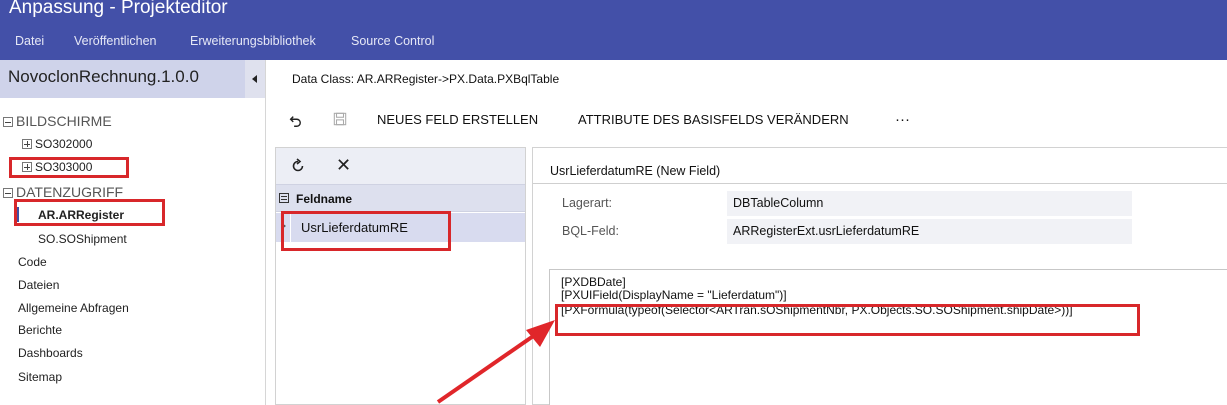 The image size is (1227, 405). I want to click on highlight-so303000, so click(69, 167).